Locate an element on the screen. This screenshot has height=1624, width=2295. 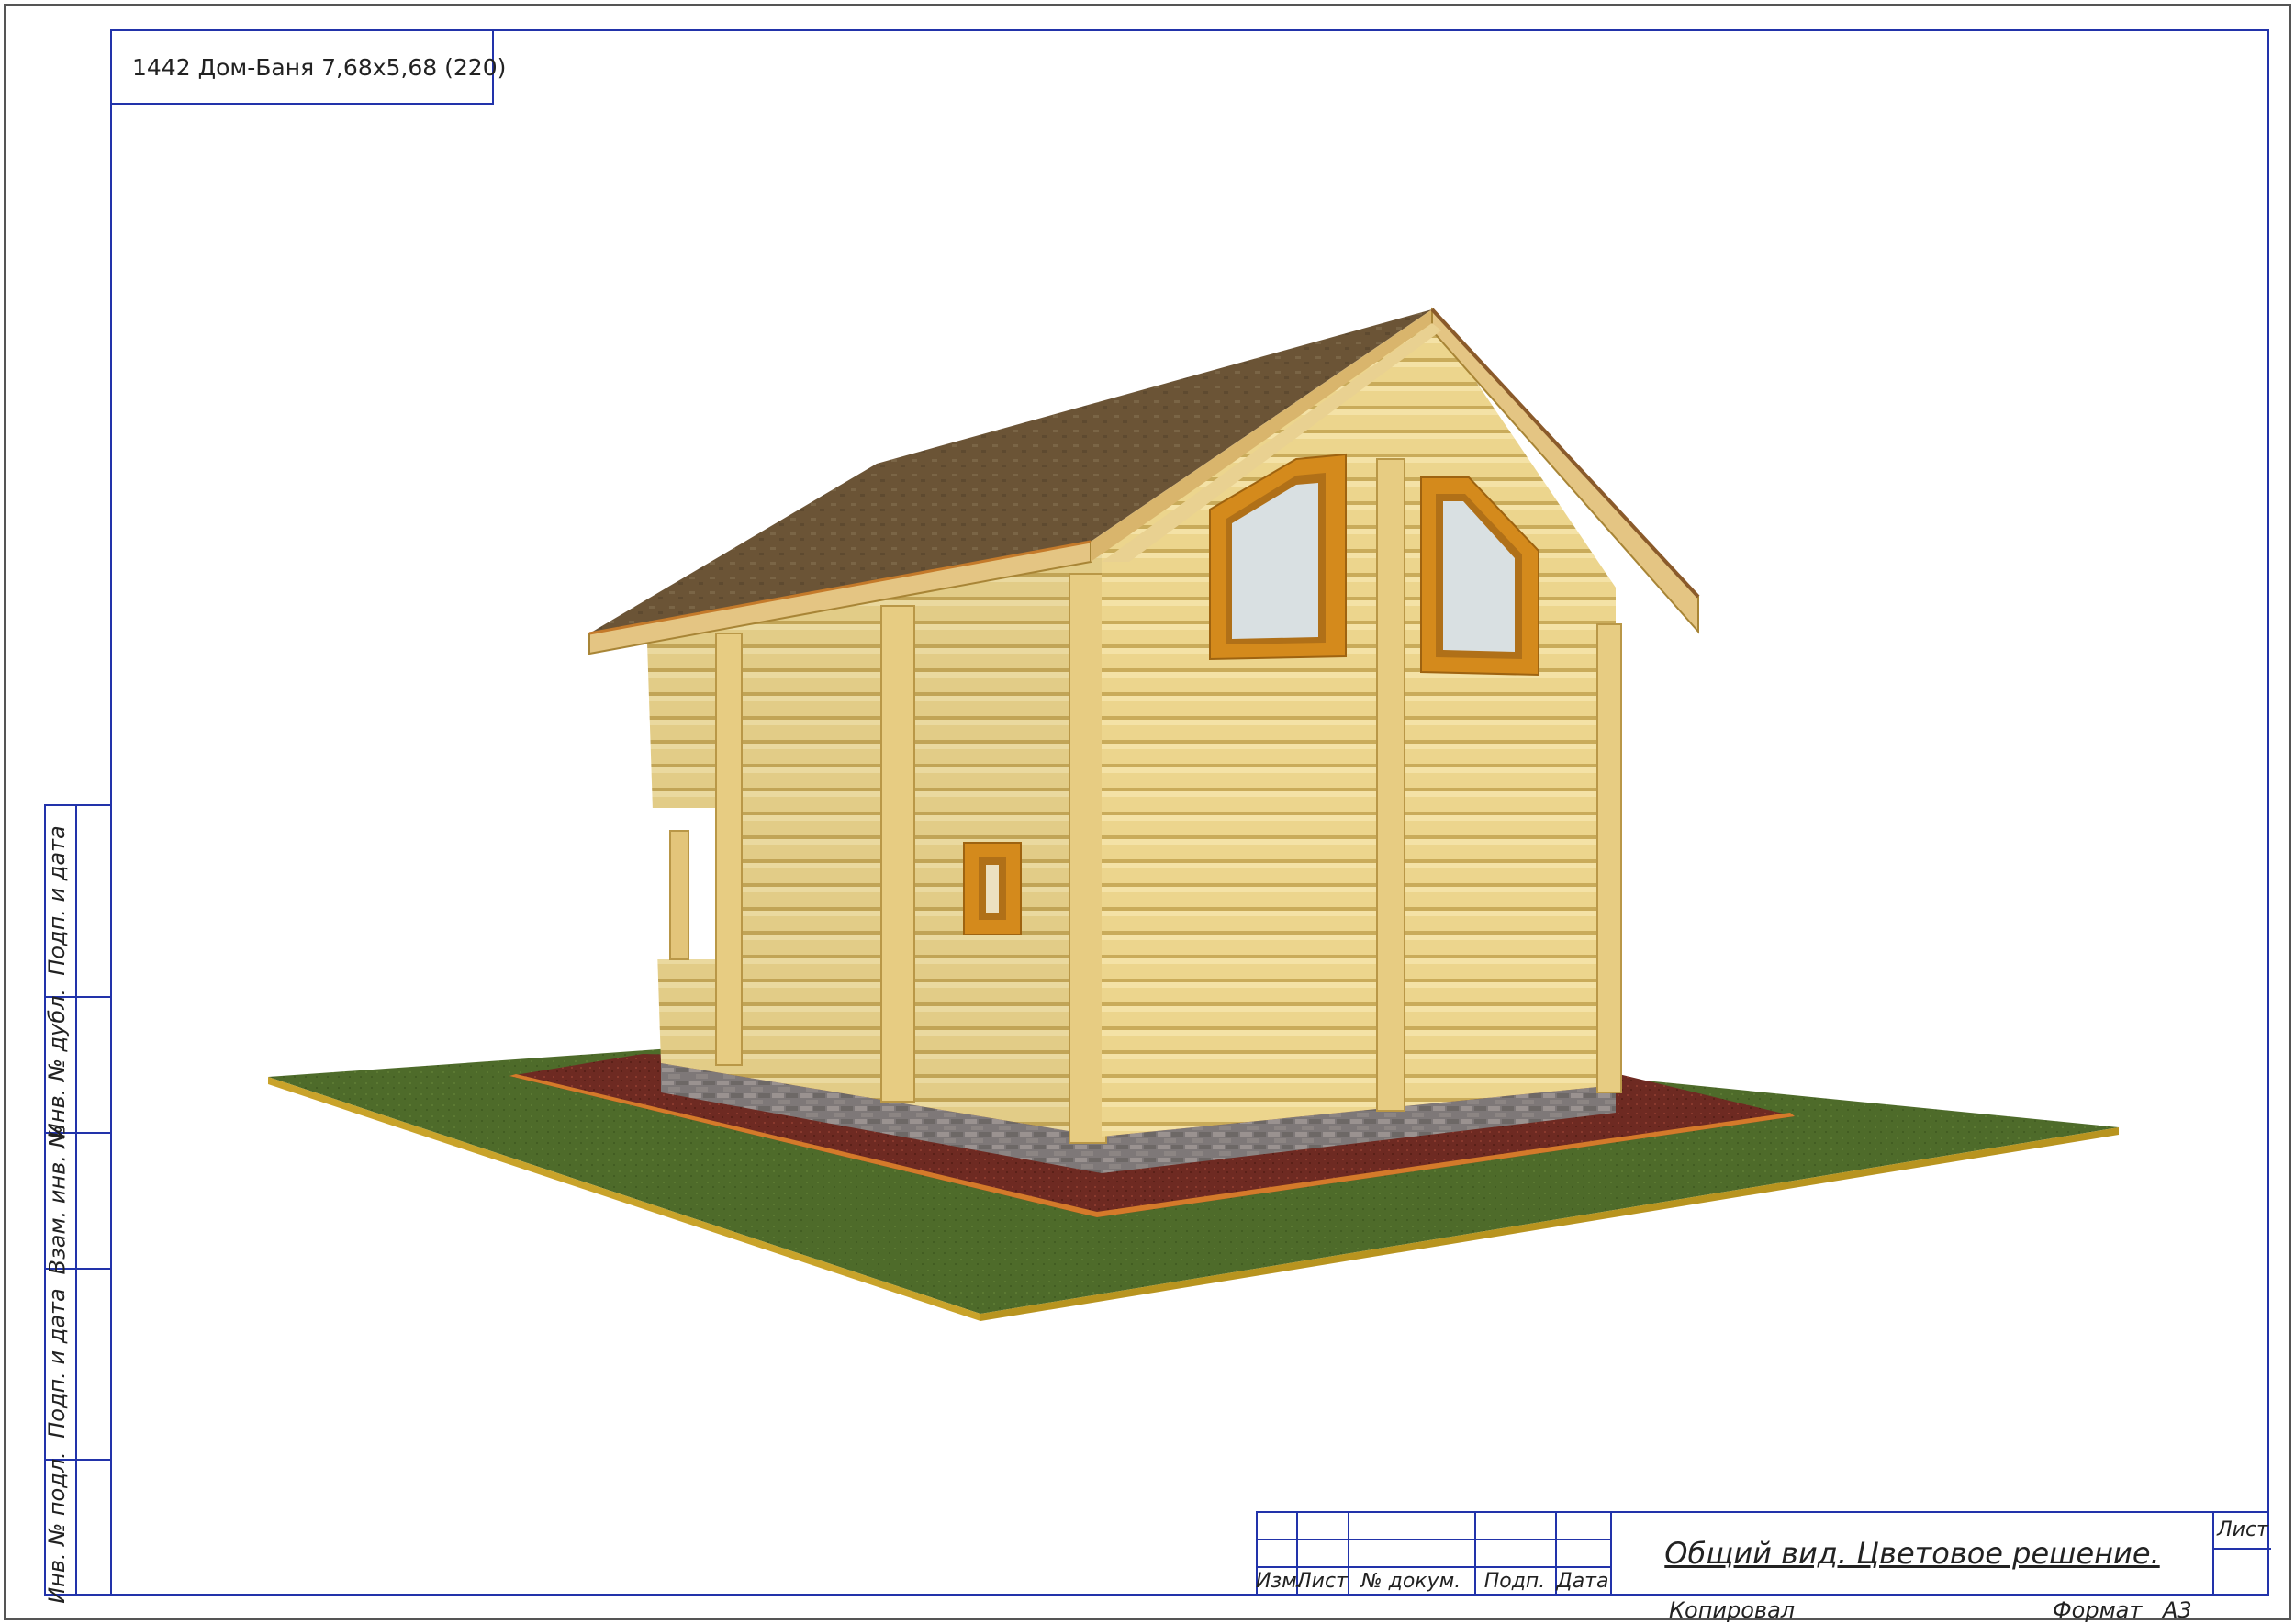
drawing-name-text: Общий вид. Цветовое решение. is located at coordinates (1912, 1553).